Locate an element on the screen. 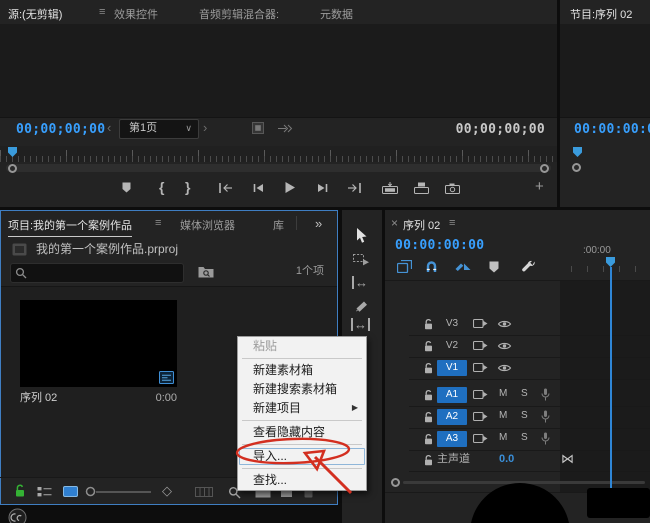 The width and height of the screenshot is (650, 523). track-target-button: V2 is located at coordinates (452, 346).